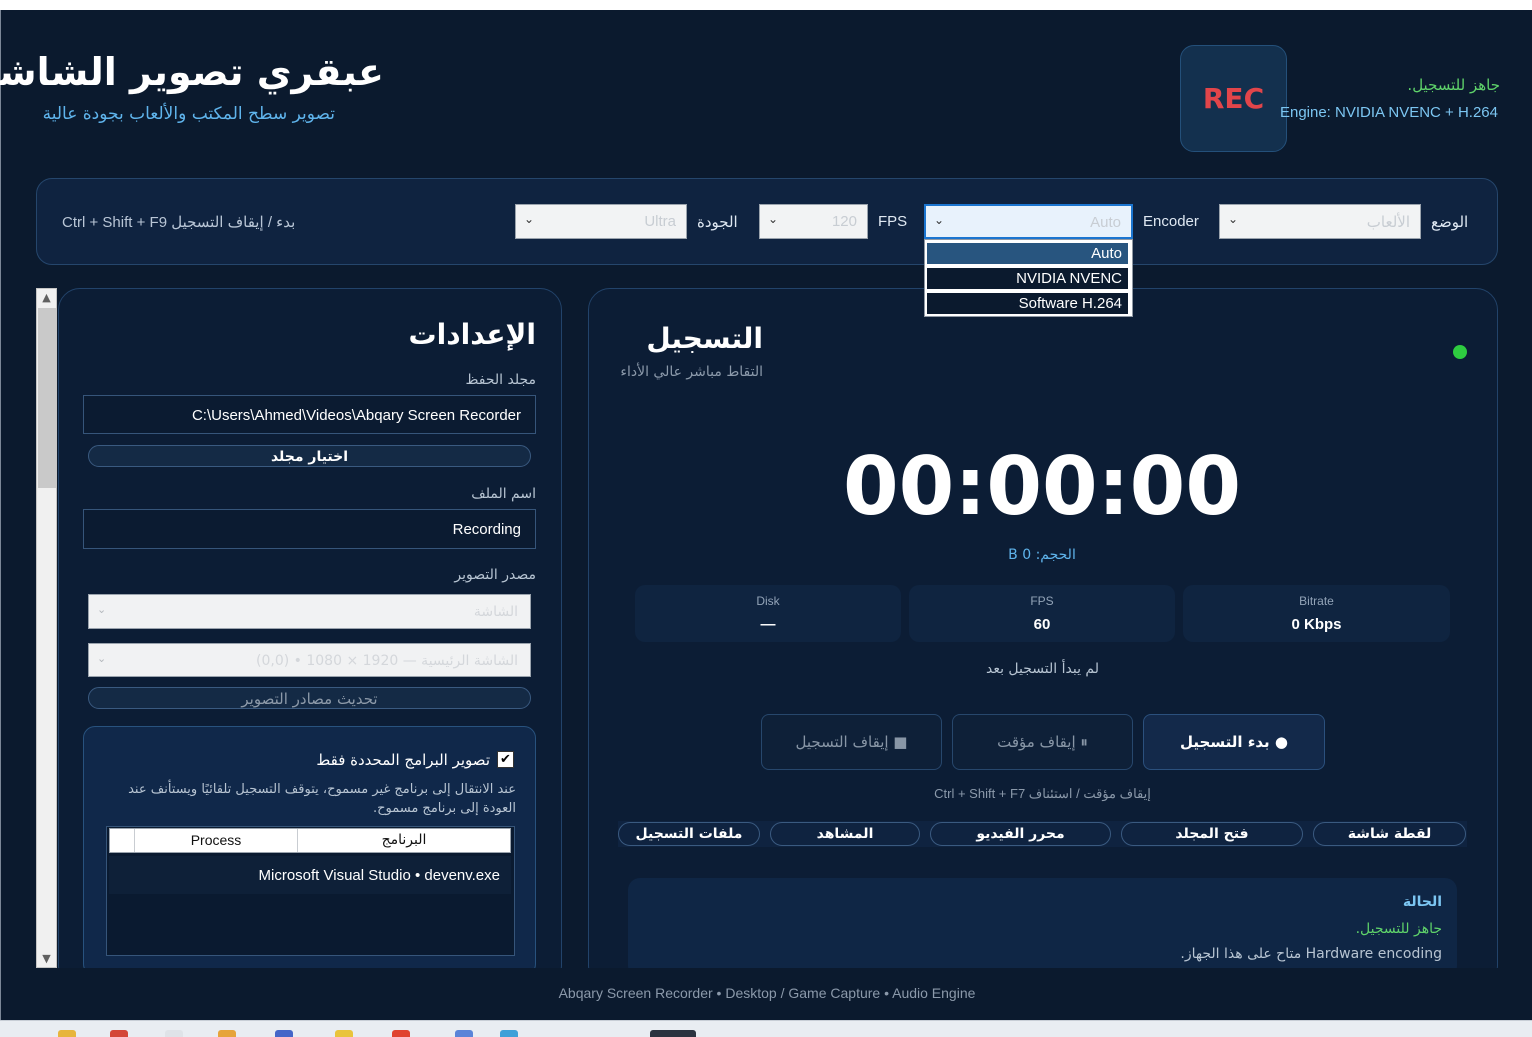  I want to click on only-apps-checkbox: ✔, so click(505, 759).